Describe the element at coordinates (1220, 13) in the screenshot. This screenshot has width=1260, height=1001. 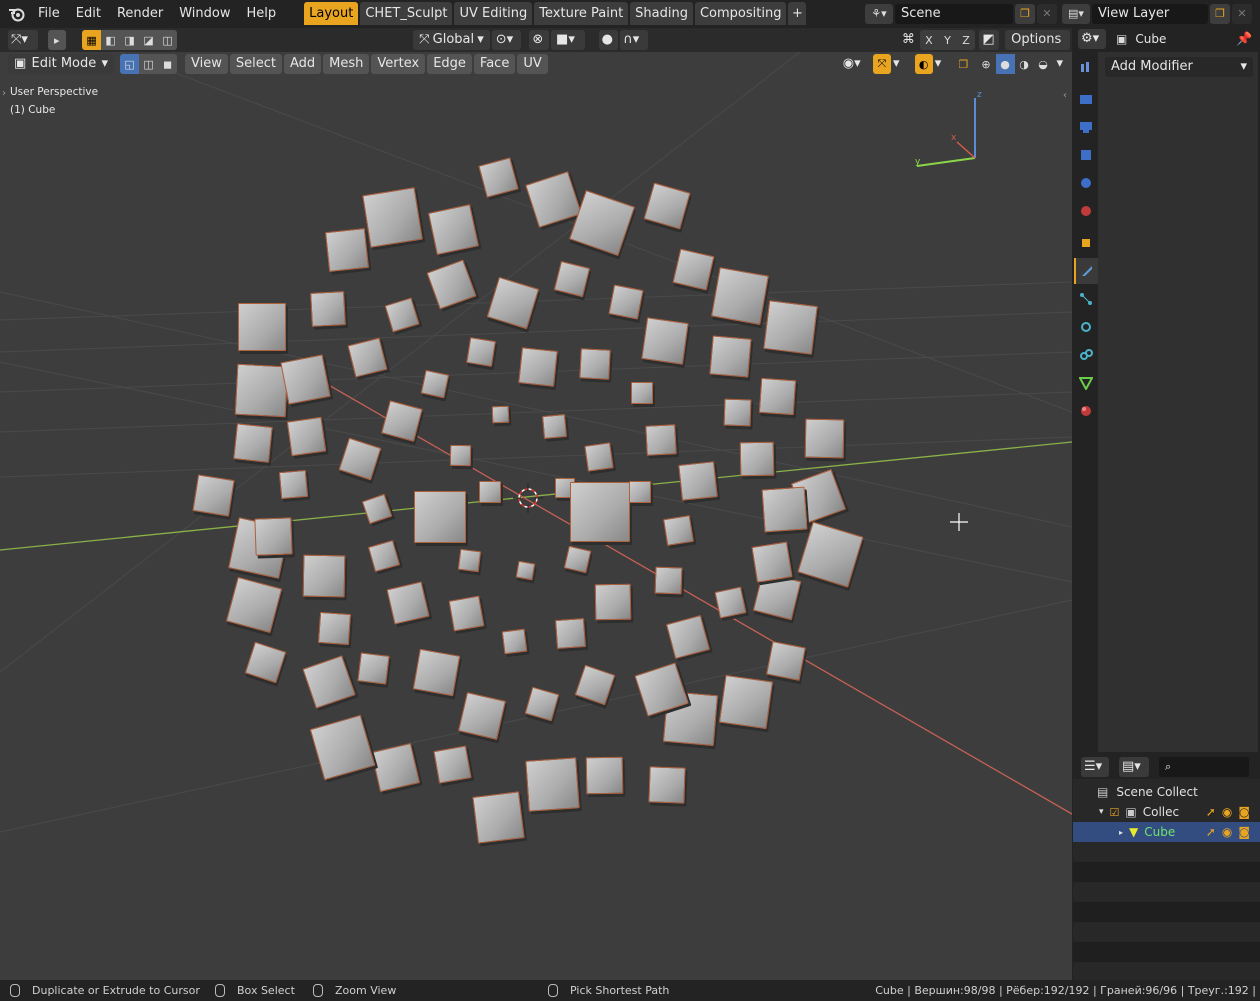
I see `new-view-layer-icon: ❐` at that location.